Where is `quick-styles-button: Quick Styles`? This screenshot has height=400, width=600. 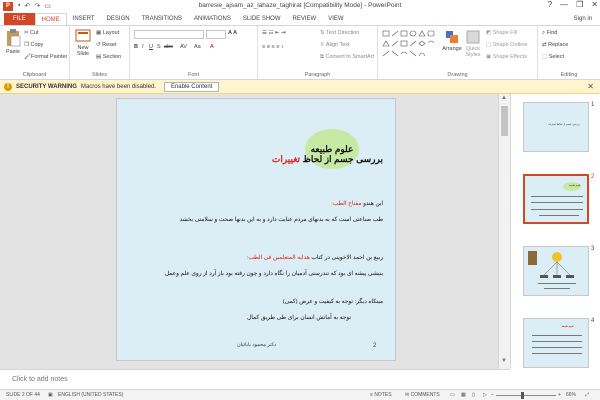 quick-styles-button: Quick Styles is located at coordinates (473, 44).